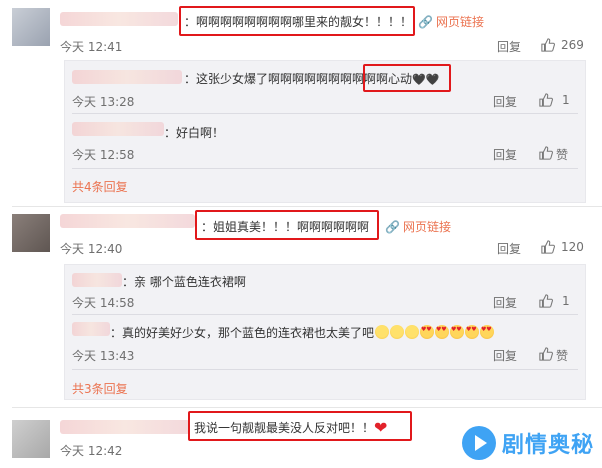 The width and height of the screenshot is (602, 468). What do you see at coordinates (91, 47) in the screenshot?
I see `comment-time: 今天 12:41` at bounding box center [91, 47].